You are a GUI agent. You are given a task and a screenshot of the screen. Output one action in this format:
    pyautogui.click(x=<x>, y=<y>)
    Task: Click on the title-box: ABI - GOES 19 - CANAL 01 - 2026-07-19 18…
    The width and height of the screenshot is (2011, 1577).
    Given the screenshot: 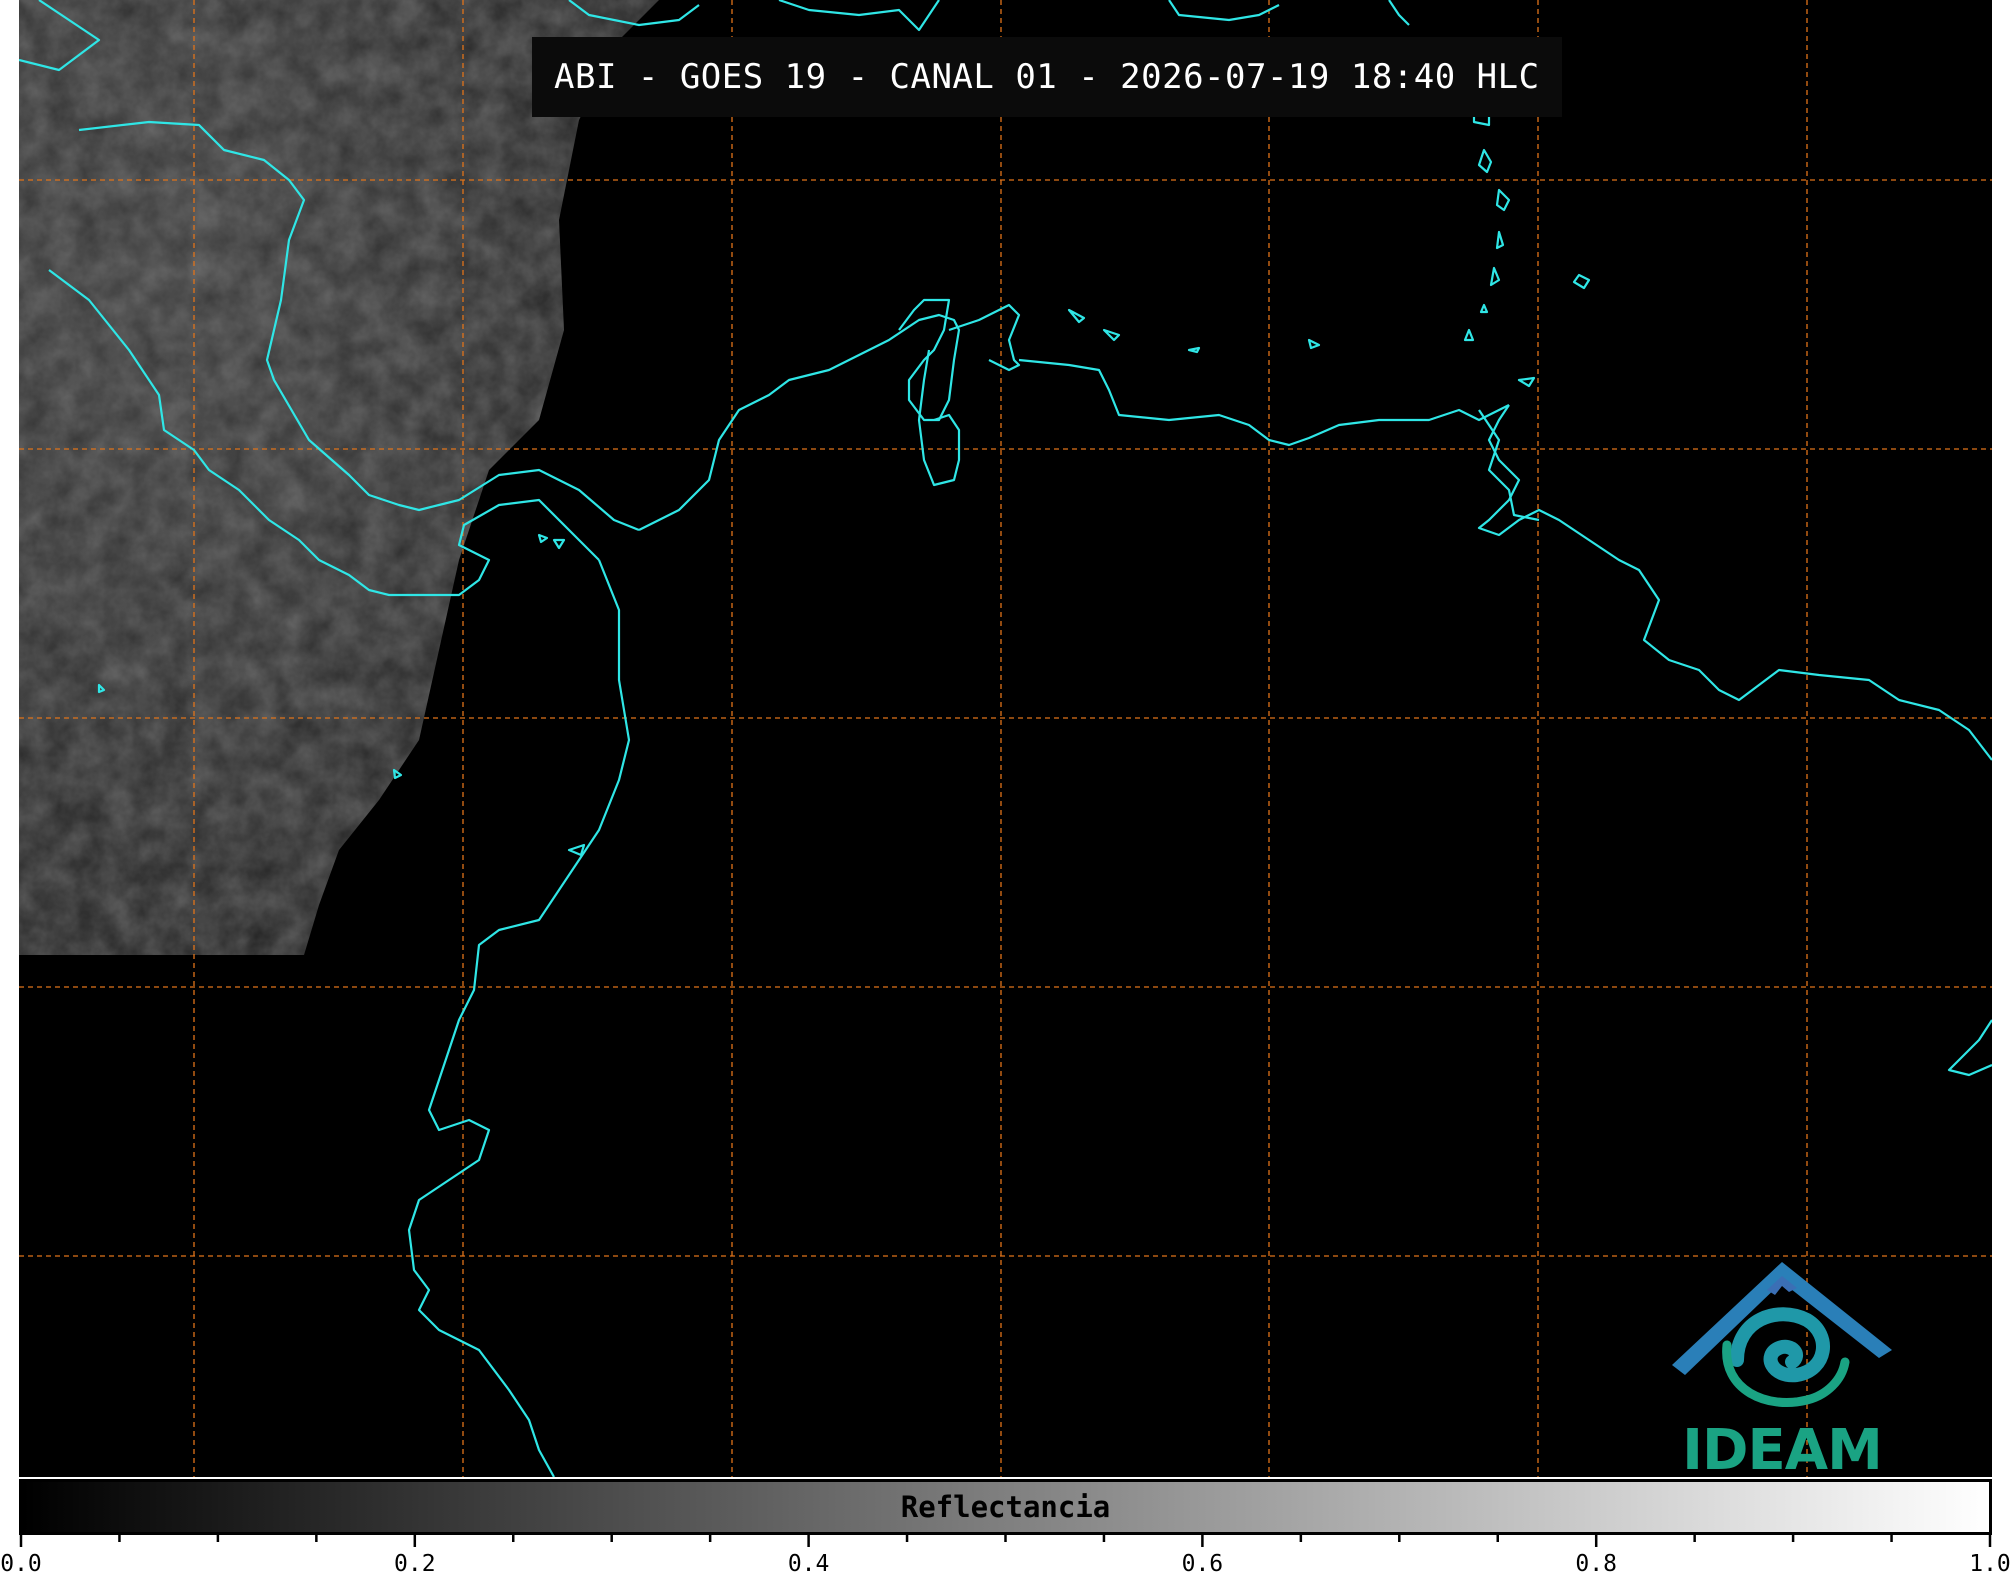 What is the action you would take?
    pyautogui.click(x=1047, y=77)
    